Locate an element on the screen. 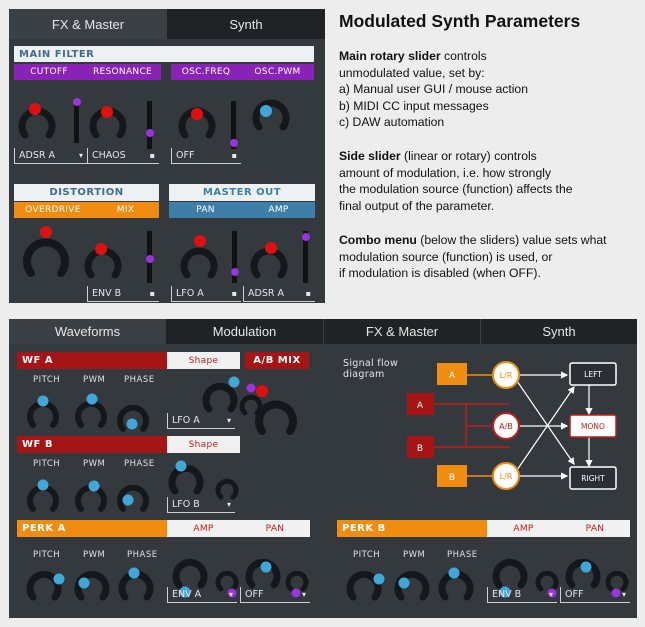 This screenshot has width=645, height=627. svg-text: A/B is located at coordinates (506, 426).